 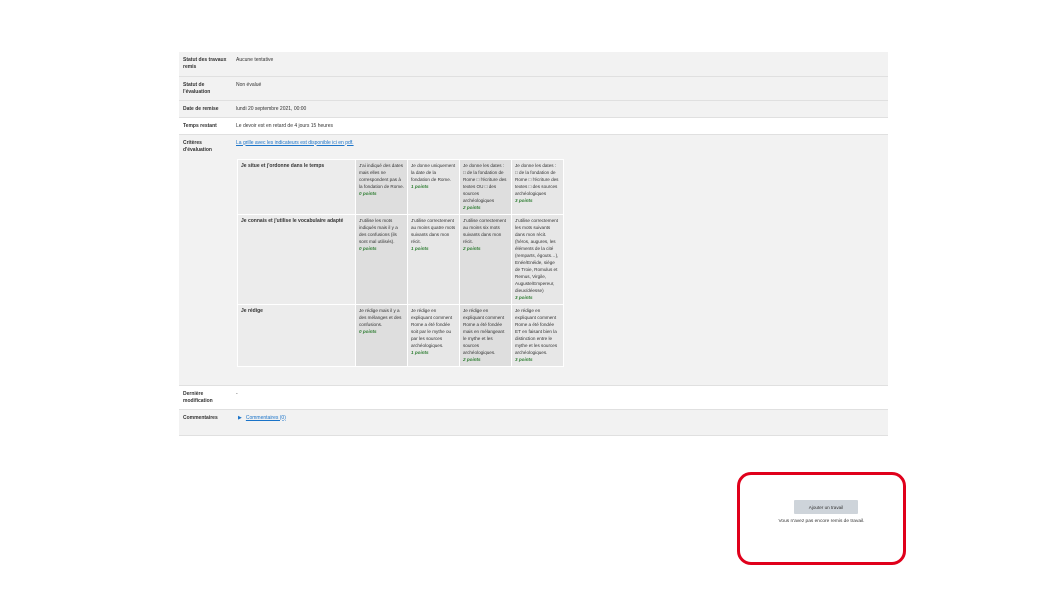 What do you see at coordinates (201, 108) in the screenshot?
I see `due-date-label: Date de remise` at bounding box center [201, 108].